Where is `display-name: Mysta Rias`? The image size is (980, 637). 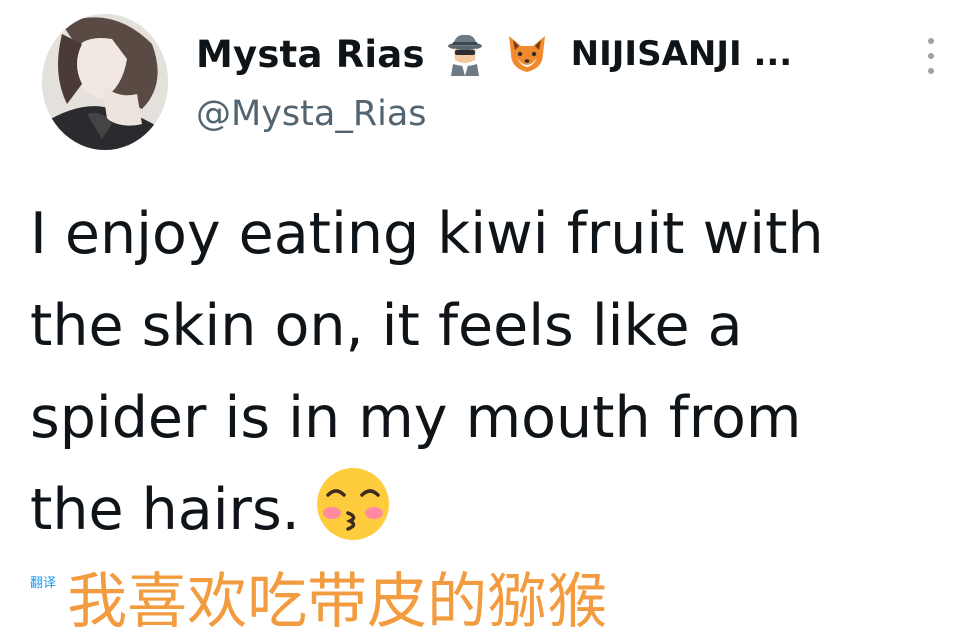
display-name: Mysta Rias is located at coordinates (310, 54).